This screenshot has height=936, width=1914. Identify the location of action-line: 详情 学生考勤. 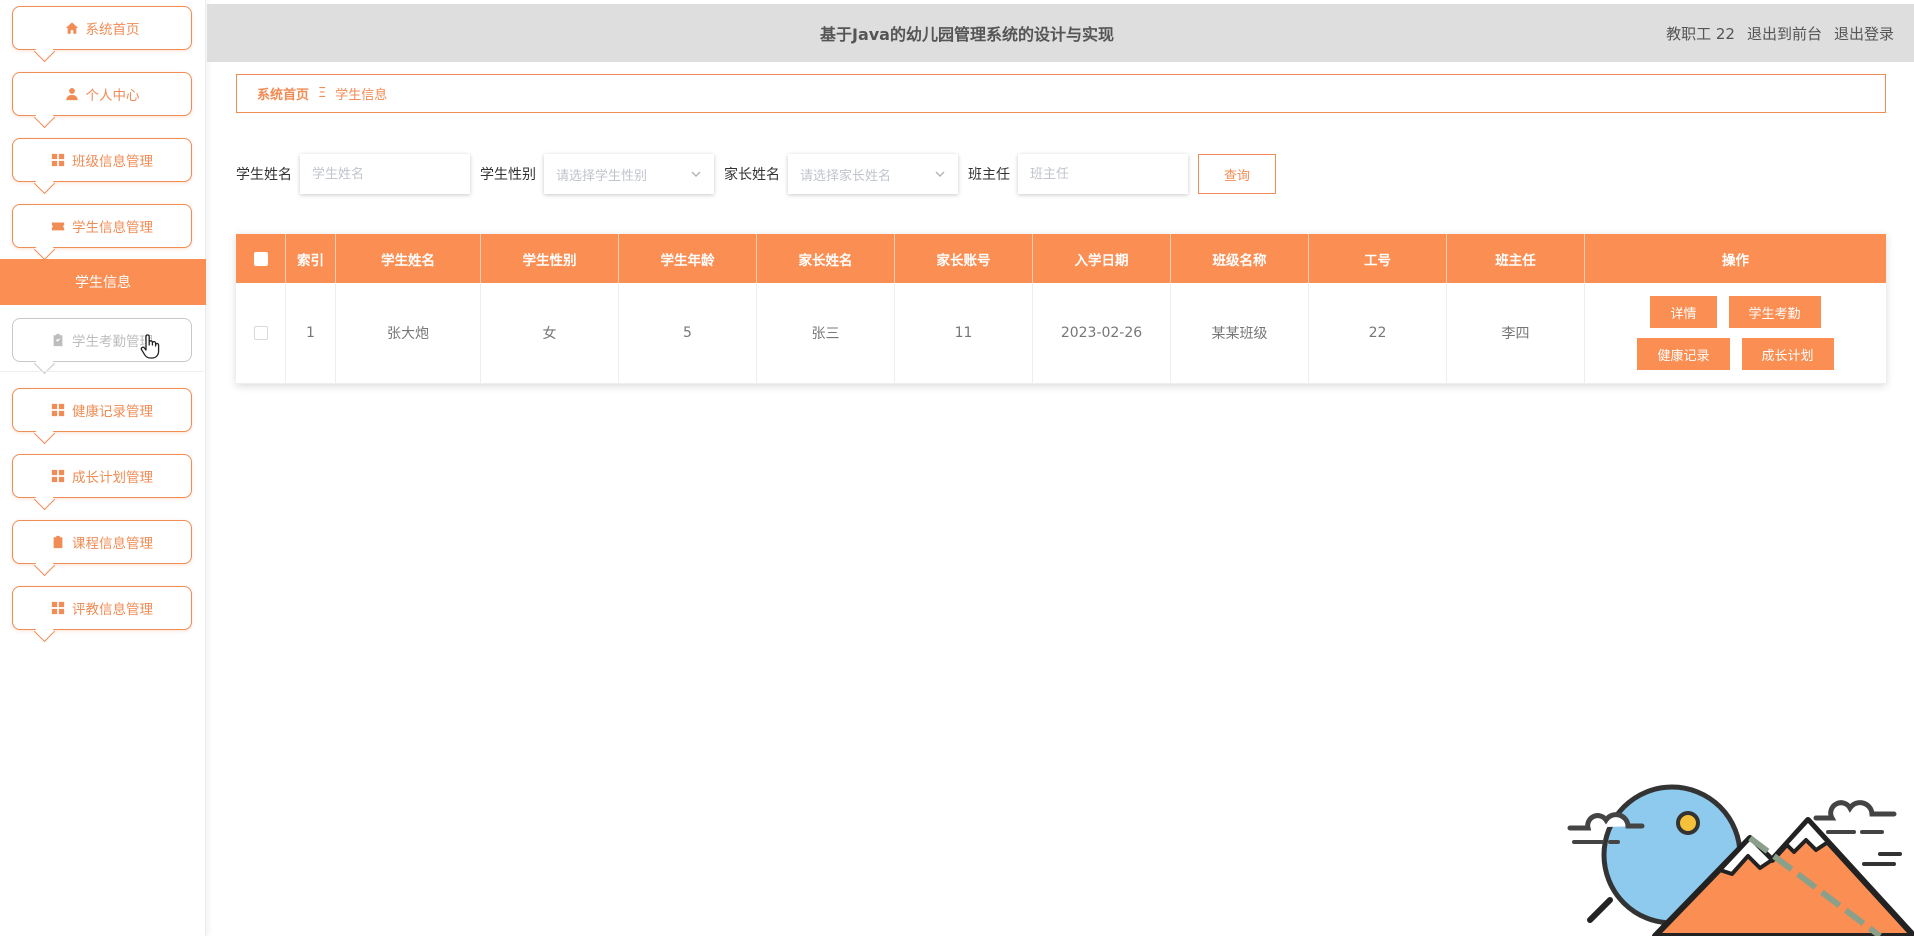
(1735, 312).